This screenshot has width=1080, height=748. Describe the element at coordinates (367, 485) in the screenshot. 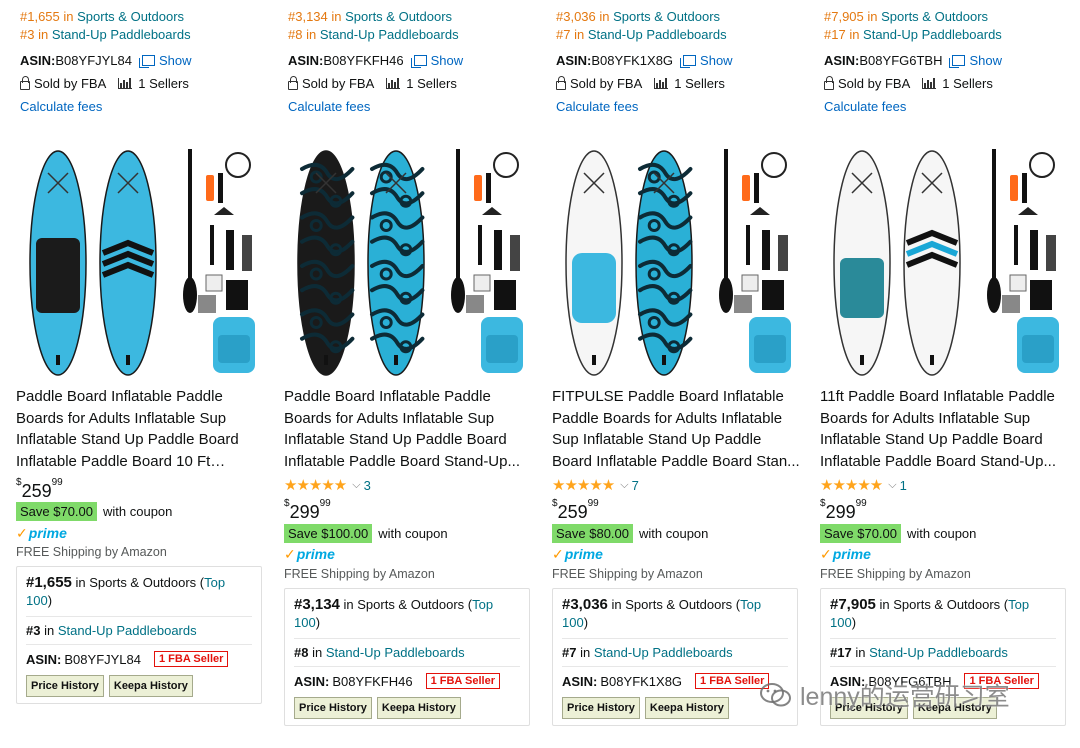

I see `rating-count: 3` at that location.